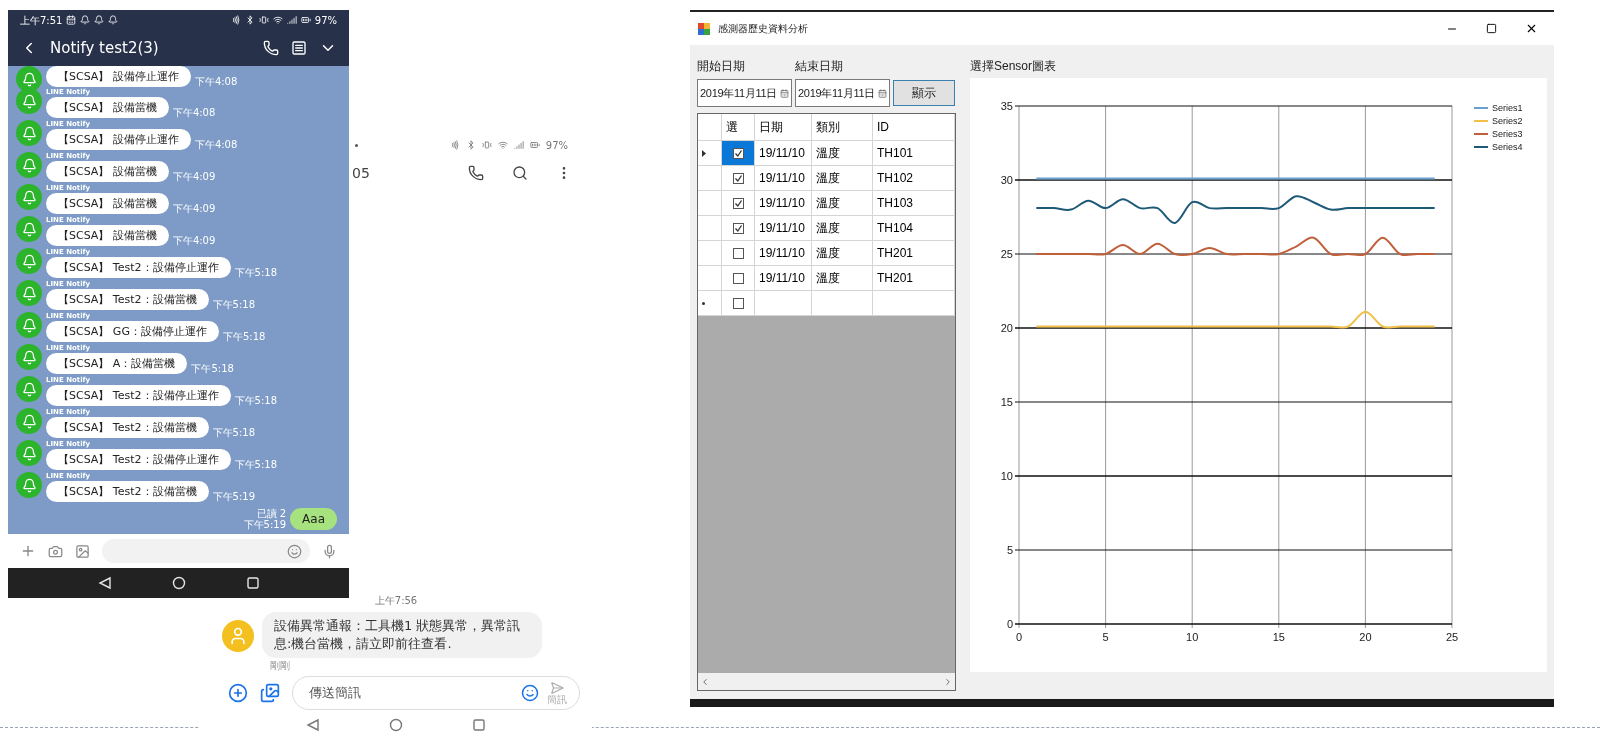 Image resolution: width=1600 pixels, height=737 pixels. What do you see at coordinates (1006, 180) in the screenshot?
I see `y-tick-label: 30` at bounding box center [1006, 180].